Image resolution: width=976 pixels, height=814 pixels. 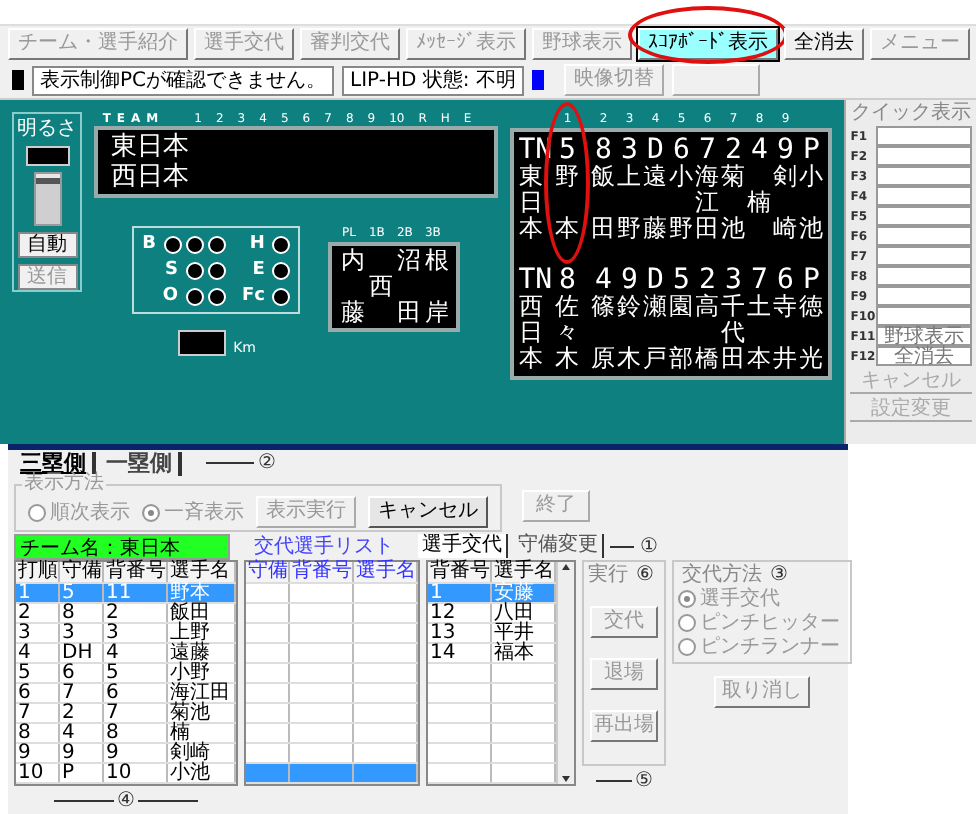 What do you see at coordinates (126, 754) in the screenshot?
I see `table-row: 9 9 9 剣崎` at bounding box center [126, 754].